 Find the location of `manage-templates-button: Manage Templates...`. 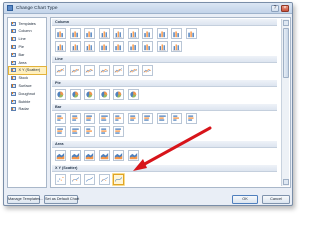

manage-templates-button: Manage Templates... is located at coordinates (25, 199).